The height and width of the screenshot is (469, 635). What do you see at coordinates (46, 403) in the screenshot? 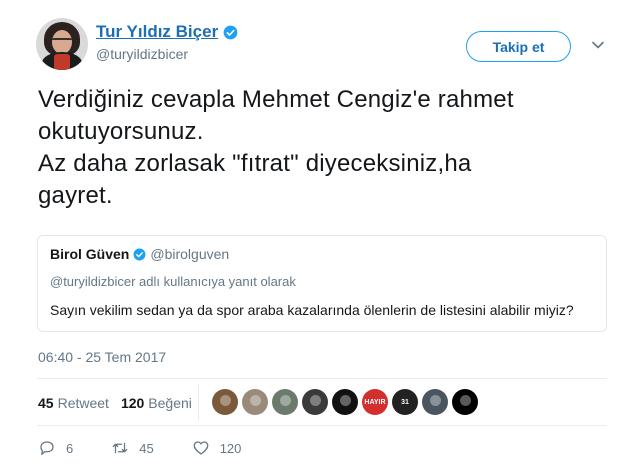
I see `retweets-count: 45` at bounding box center [46, 403].